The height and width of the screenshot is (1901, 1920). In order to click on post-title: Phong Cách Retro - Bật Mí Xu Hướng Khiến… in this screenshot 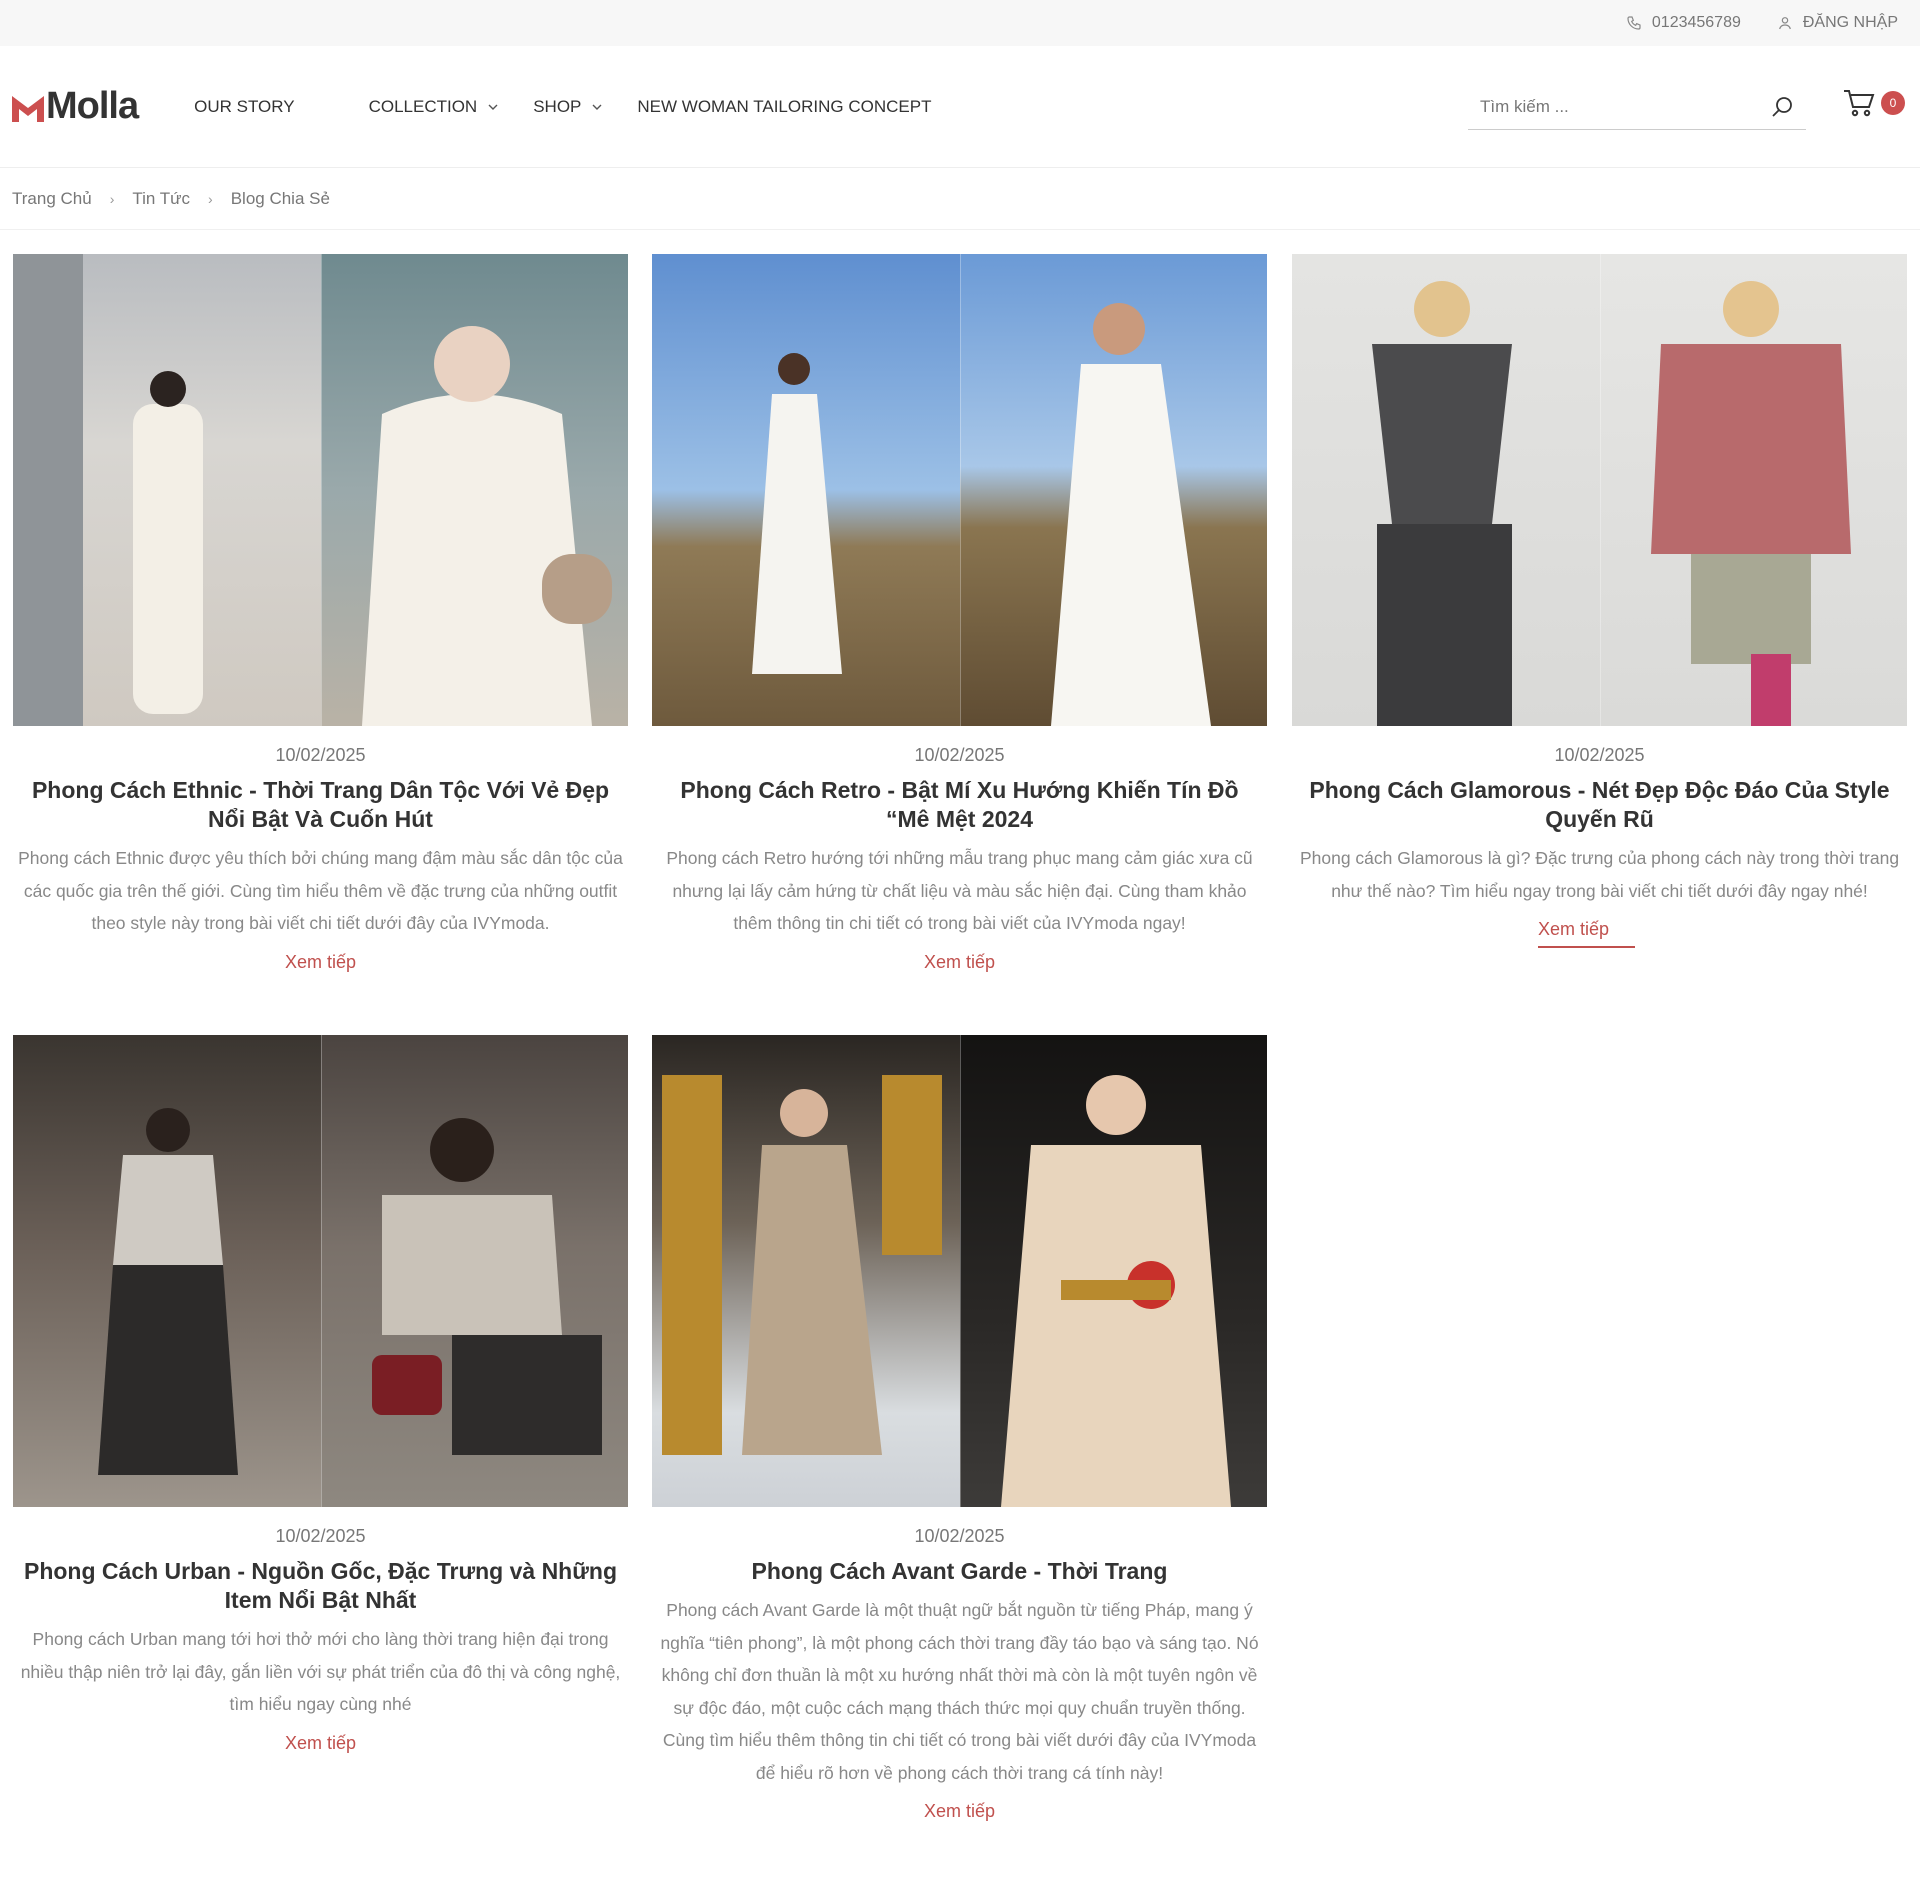, I will do `click(959, 805)`.